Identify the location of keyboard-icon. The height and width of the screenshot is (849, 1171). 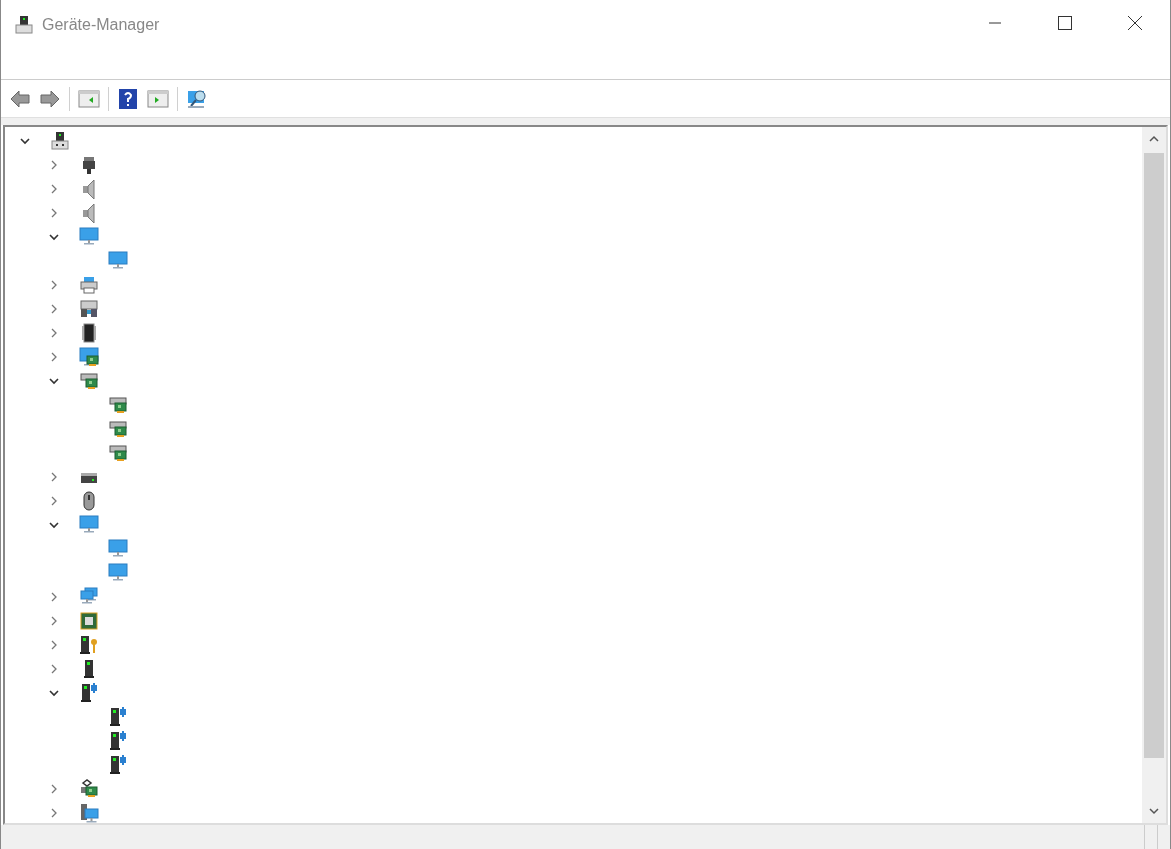
(89, 309).